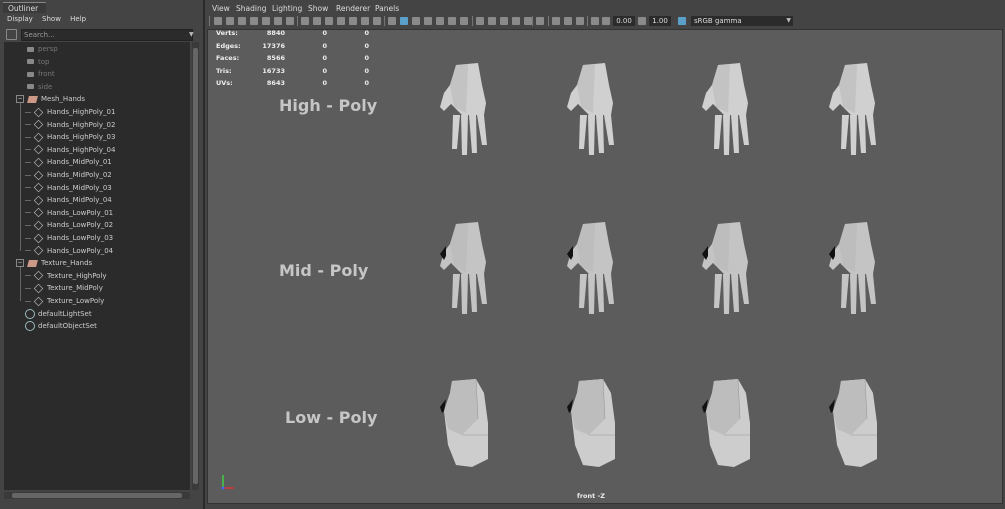 Image resolution: width=1005 pixels, height=509 pixels. Describe the element at coordinates (324, 270) in the screenshot. I see `row-label-mid: Mid - Poly` at that location.